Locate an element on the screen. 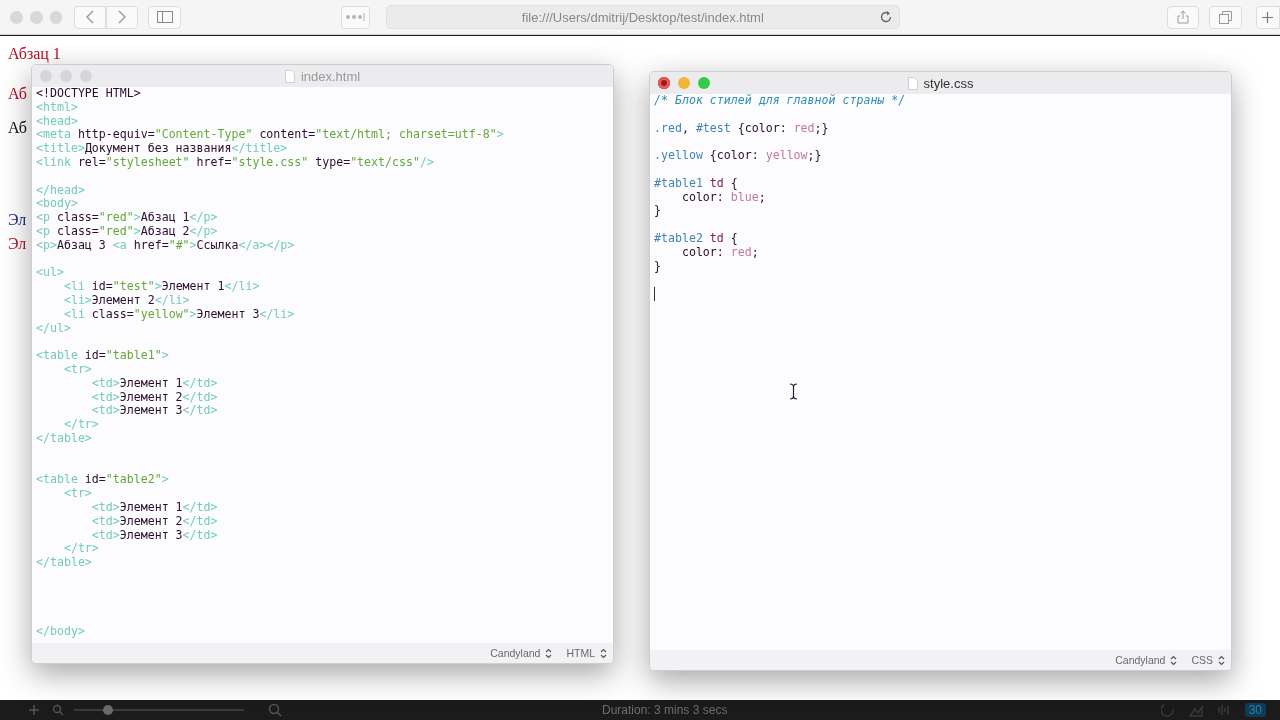  code-line: <li class="yellow">Элемент 3</li> is located at coordinates (178, 314).